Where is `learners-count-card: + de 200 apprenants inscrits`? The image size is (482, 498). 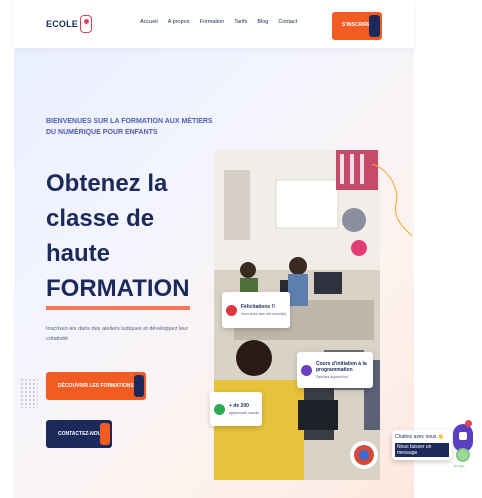
learners-count-card: + de 200 apprenants inscrits is located at coordinates (236, 409).